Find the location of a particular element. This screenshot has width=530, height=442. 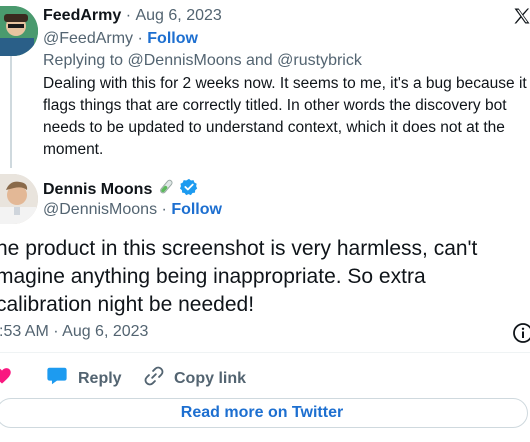

feedarmy-display-name: FeedArmy is located at coordinates (82, 15).